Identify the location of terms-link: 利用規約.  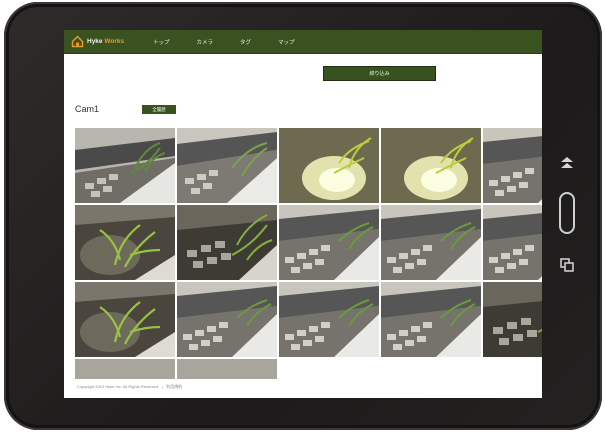
(174, 386).